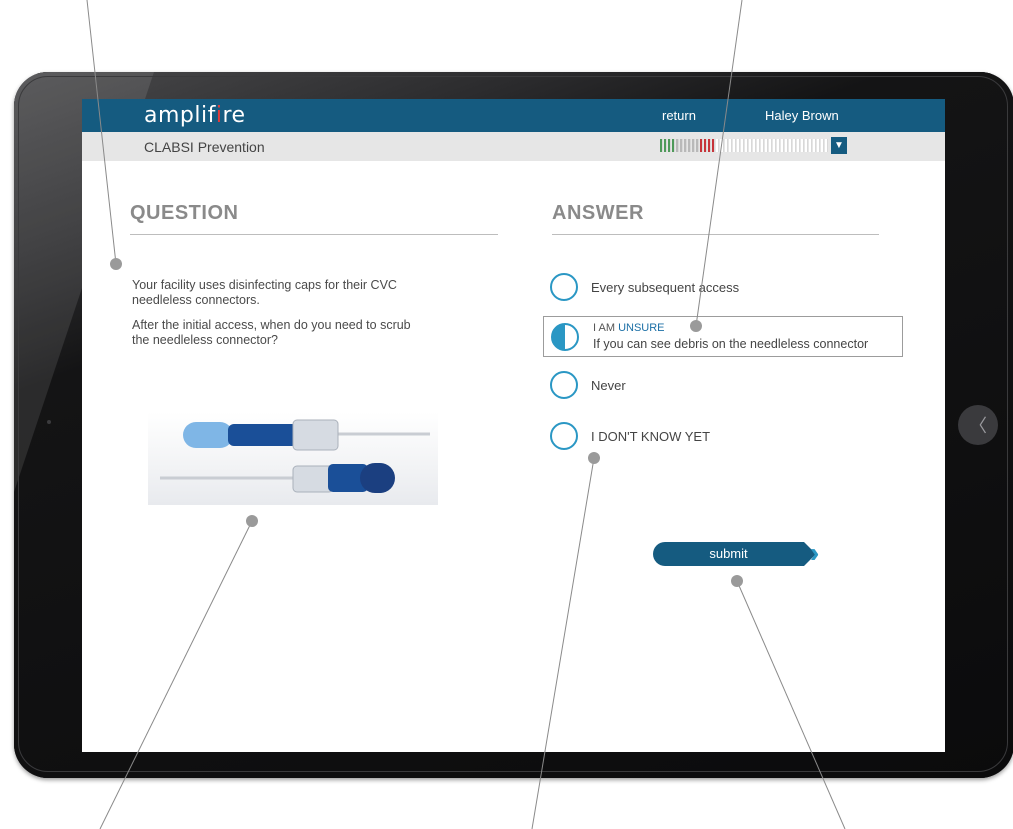 This screenshot has width=1013, height=829. Describe the element at coordinates (696, 326) in the screenshot. I see `callout-marker-confidence` at that location.